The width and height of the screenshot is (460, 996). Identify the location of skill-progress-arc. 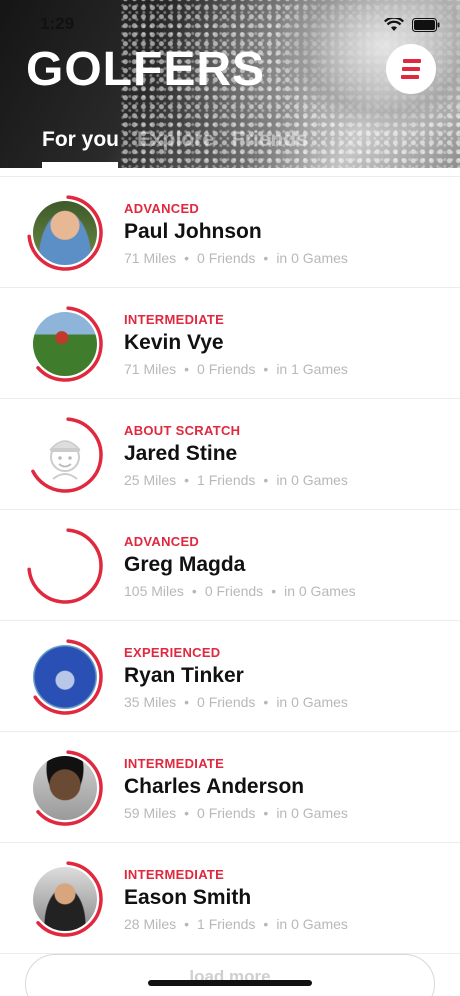
(65, 566).